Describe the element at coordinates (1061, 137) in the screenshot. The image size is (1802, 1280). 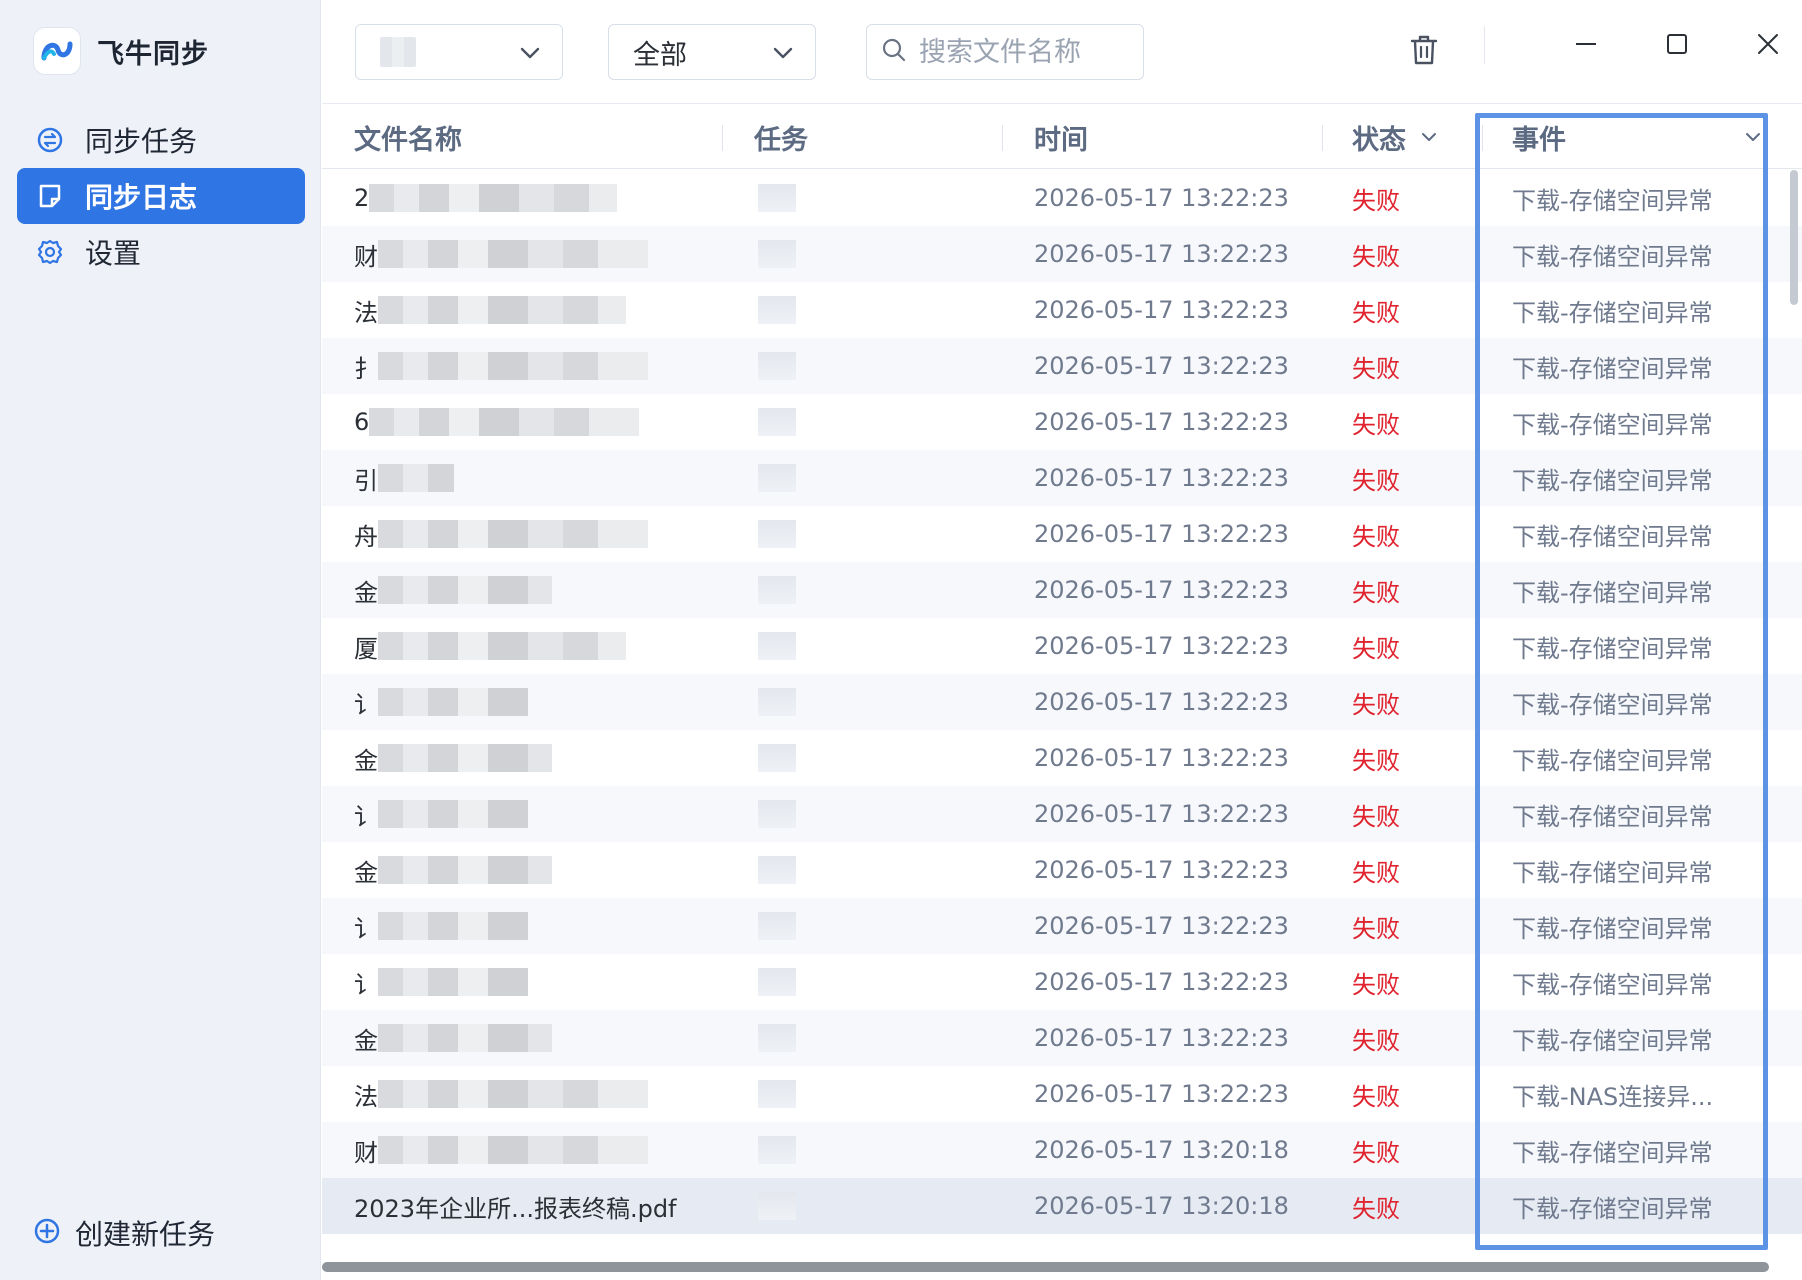
I see `column-header-time: 时间` at that location.